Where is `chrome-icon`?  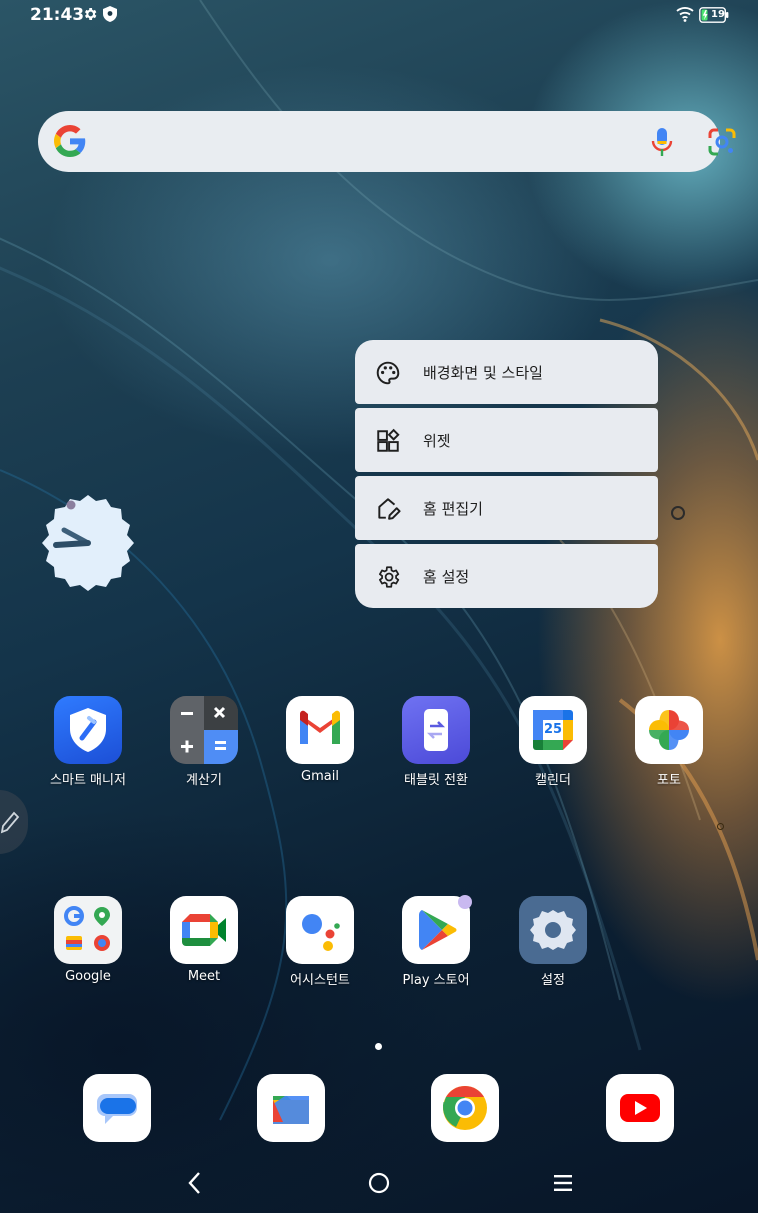
chrome-icon is located at coordinates (465, 1108).